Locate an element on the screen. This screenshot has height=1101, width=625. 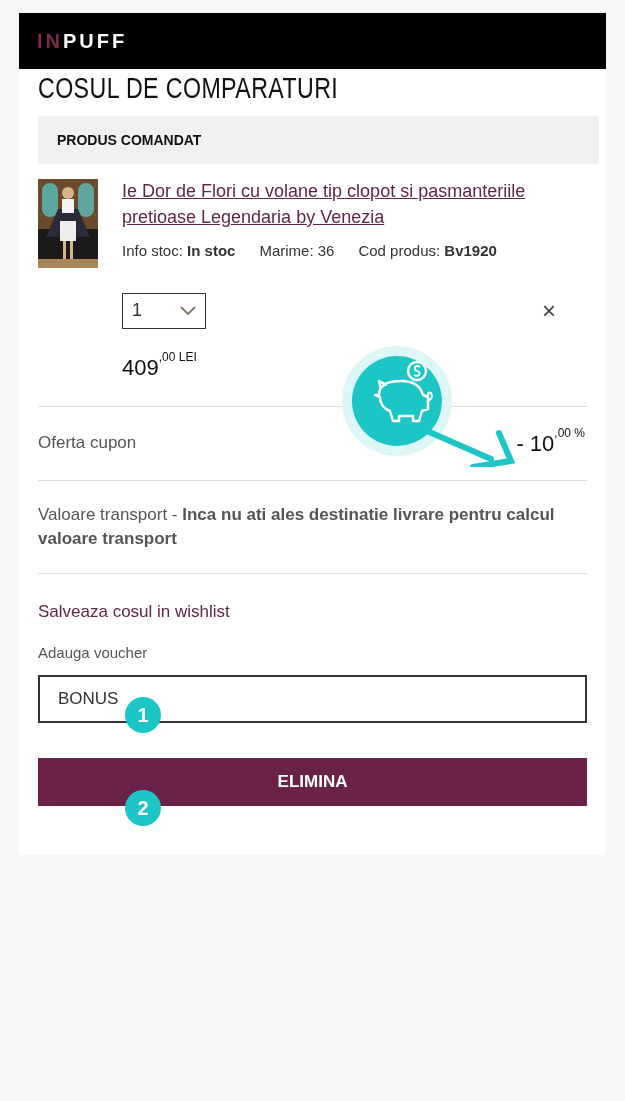
coupon-value: - 10$^{,00 %}$ is located at coordinates (550, 442).